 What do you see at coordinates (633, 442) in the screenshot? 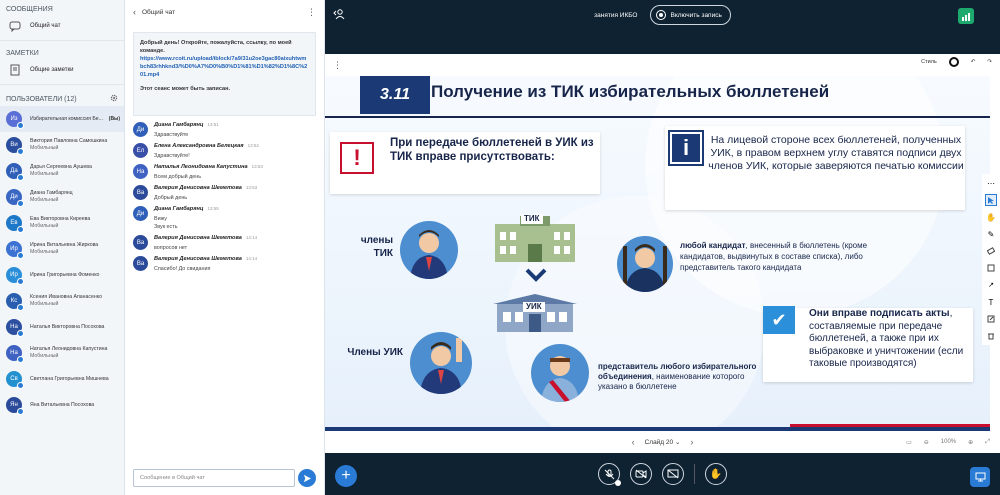
I see `prev-slide-icon: ‹` at bounding box center [633, 442].